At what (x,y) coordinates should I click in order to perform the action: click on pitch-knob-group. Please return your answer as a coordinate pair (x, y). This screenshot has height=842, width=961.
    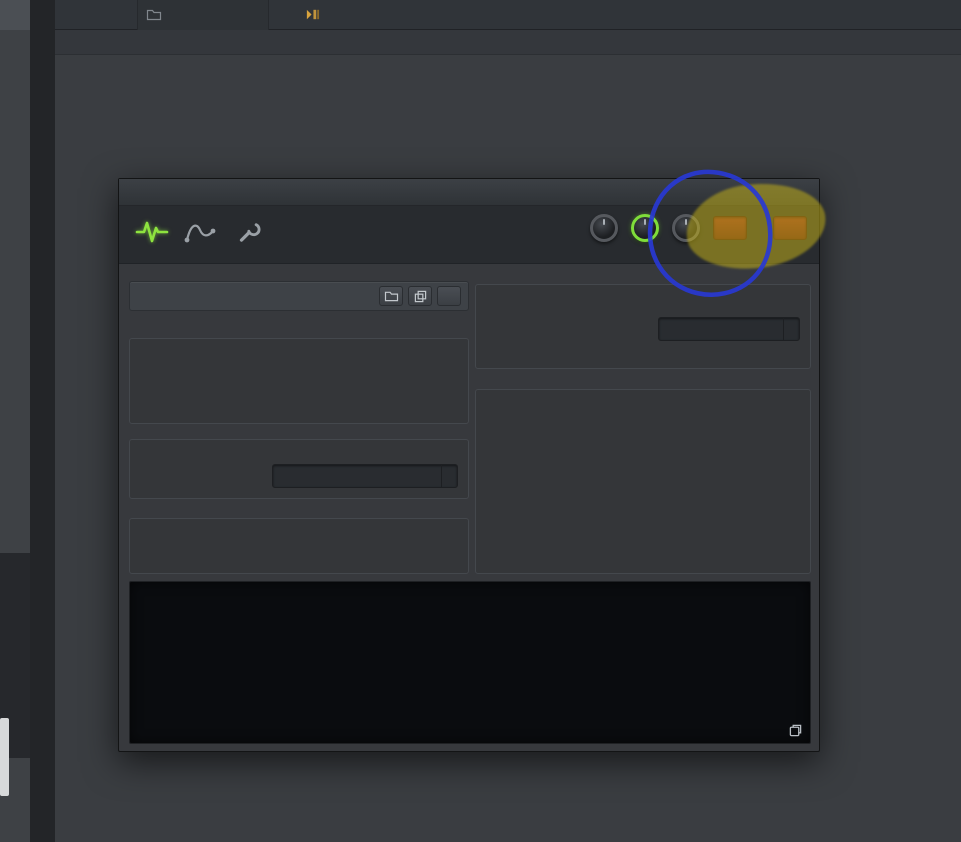
    Looking at the image, I should click on (686, 230).